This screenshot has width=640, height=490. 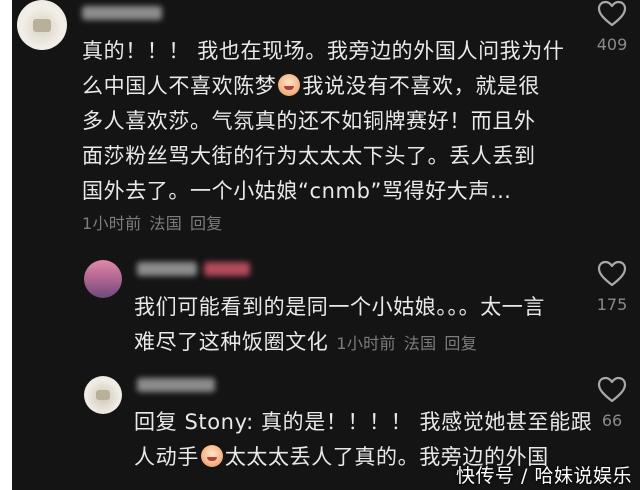 I want to click on like-count: 66, so click(x=612, y=420).